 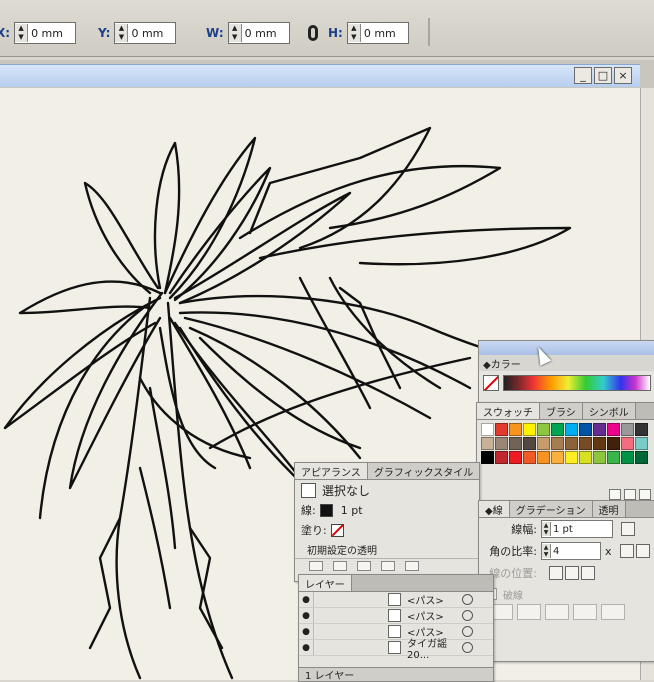 What do you see at coordinates (491, 383) in the screenshot?
I see `none-color-icon` at bounding box center [491, 383].